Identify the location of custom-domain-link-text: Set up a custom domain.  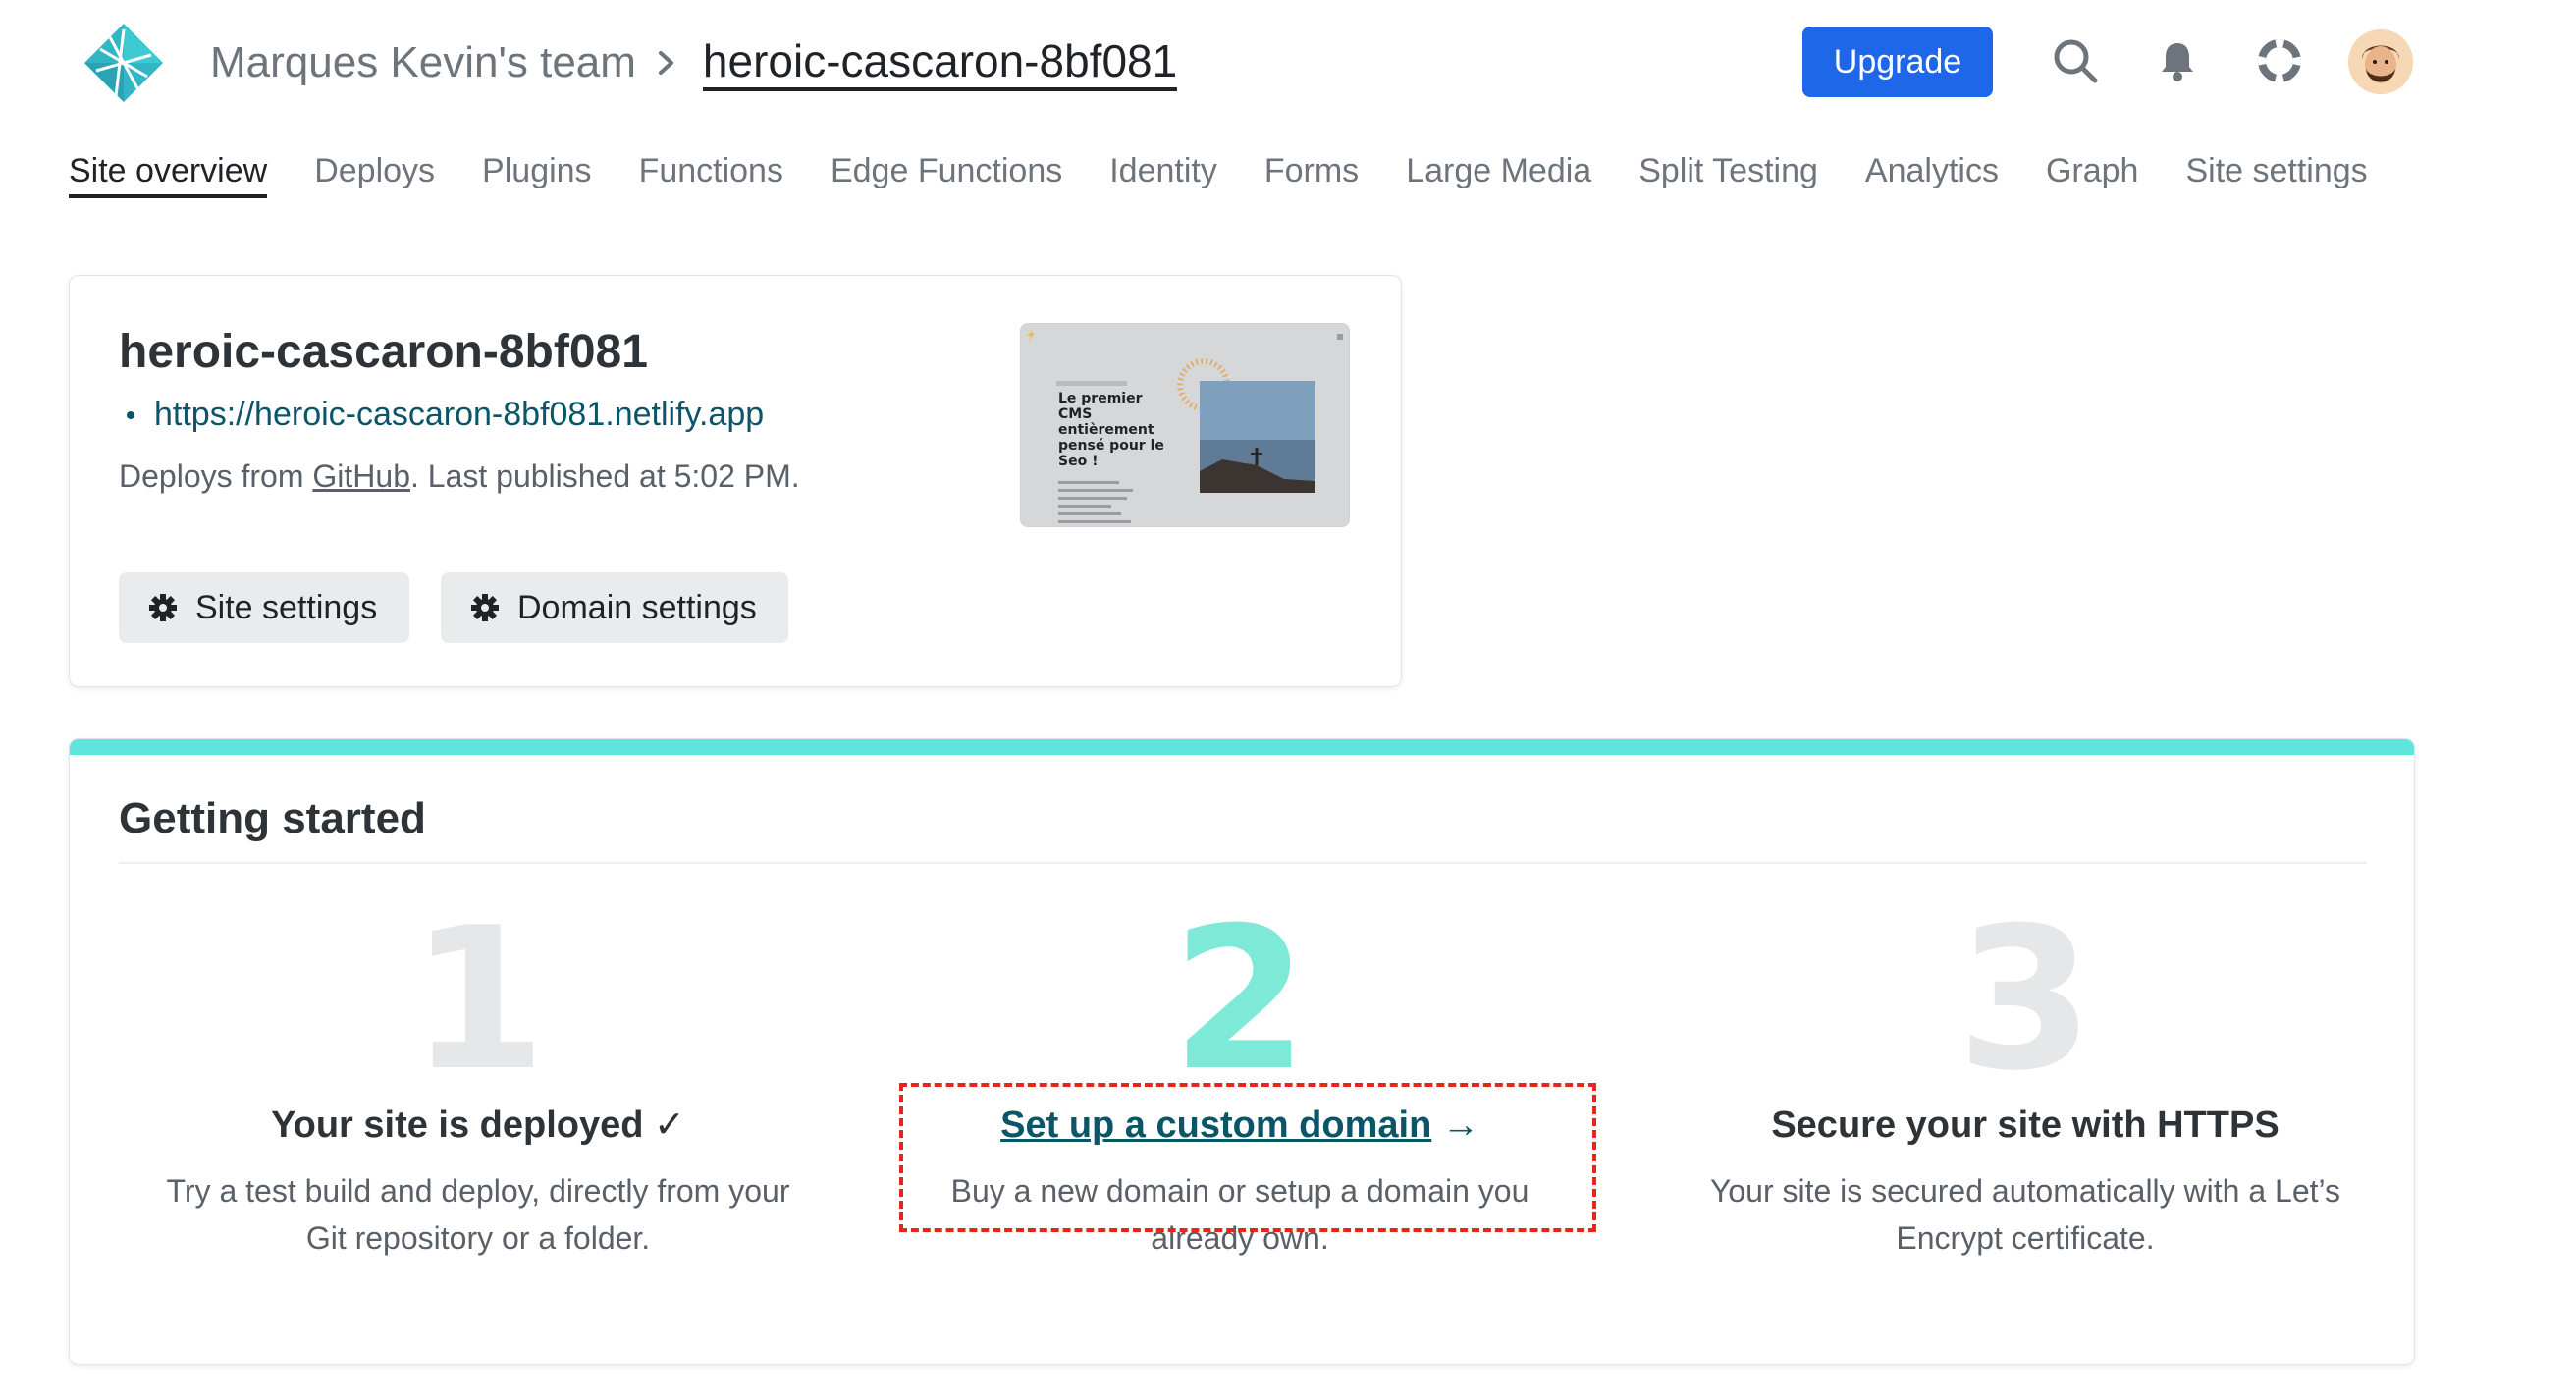
(1215, 1125).